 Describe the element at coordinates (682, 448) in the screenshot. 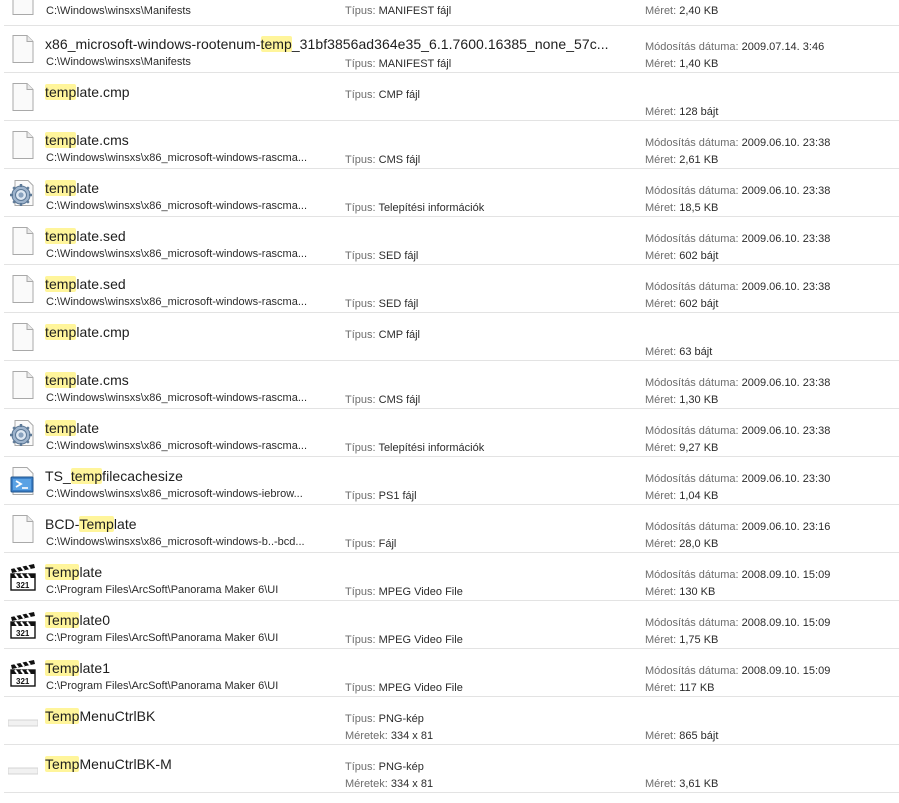

I see `file-size: Méret: 9,27 KB` at that location.